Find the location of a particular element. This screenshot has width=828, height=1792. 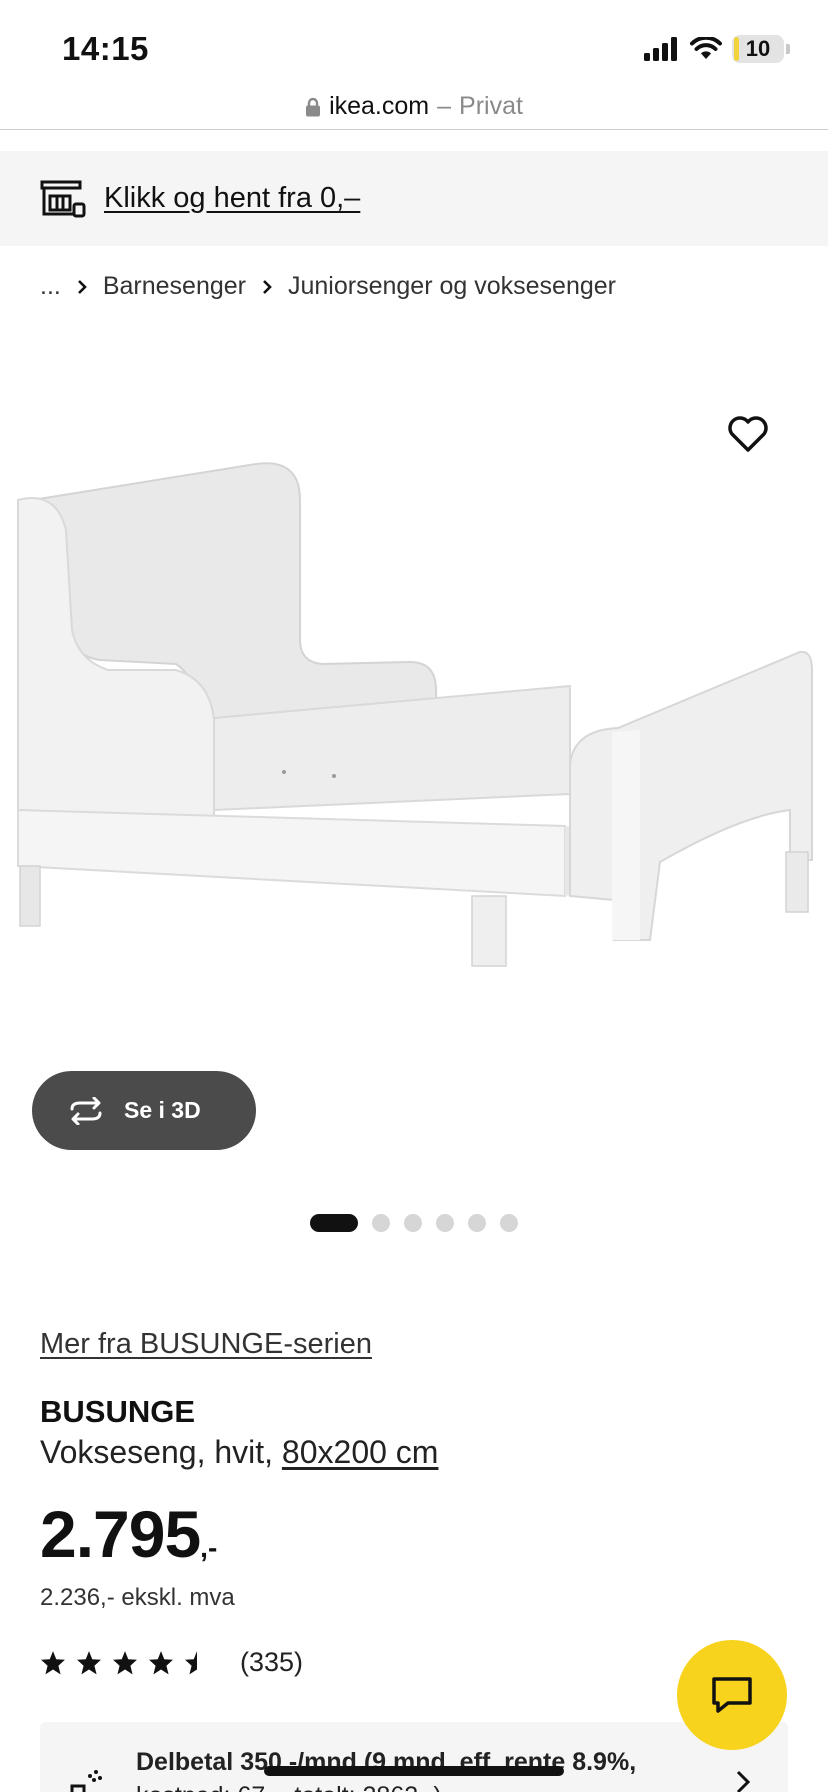

battery-indicator: 10 is located at coordinates (758, 49).